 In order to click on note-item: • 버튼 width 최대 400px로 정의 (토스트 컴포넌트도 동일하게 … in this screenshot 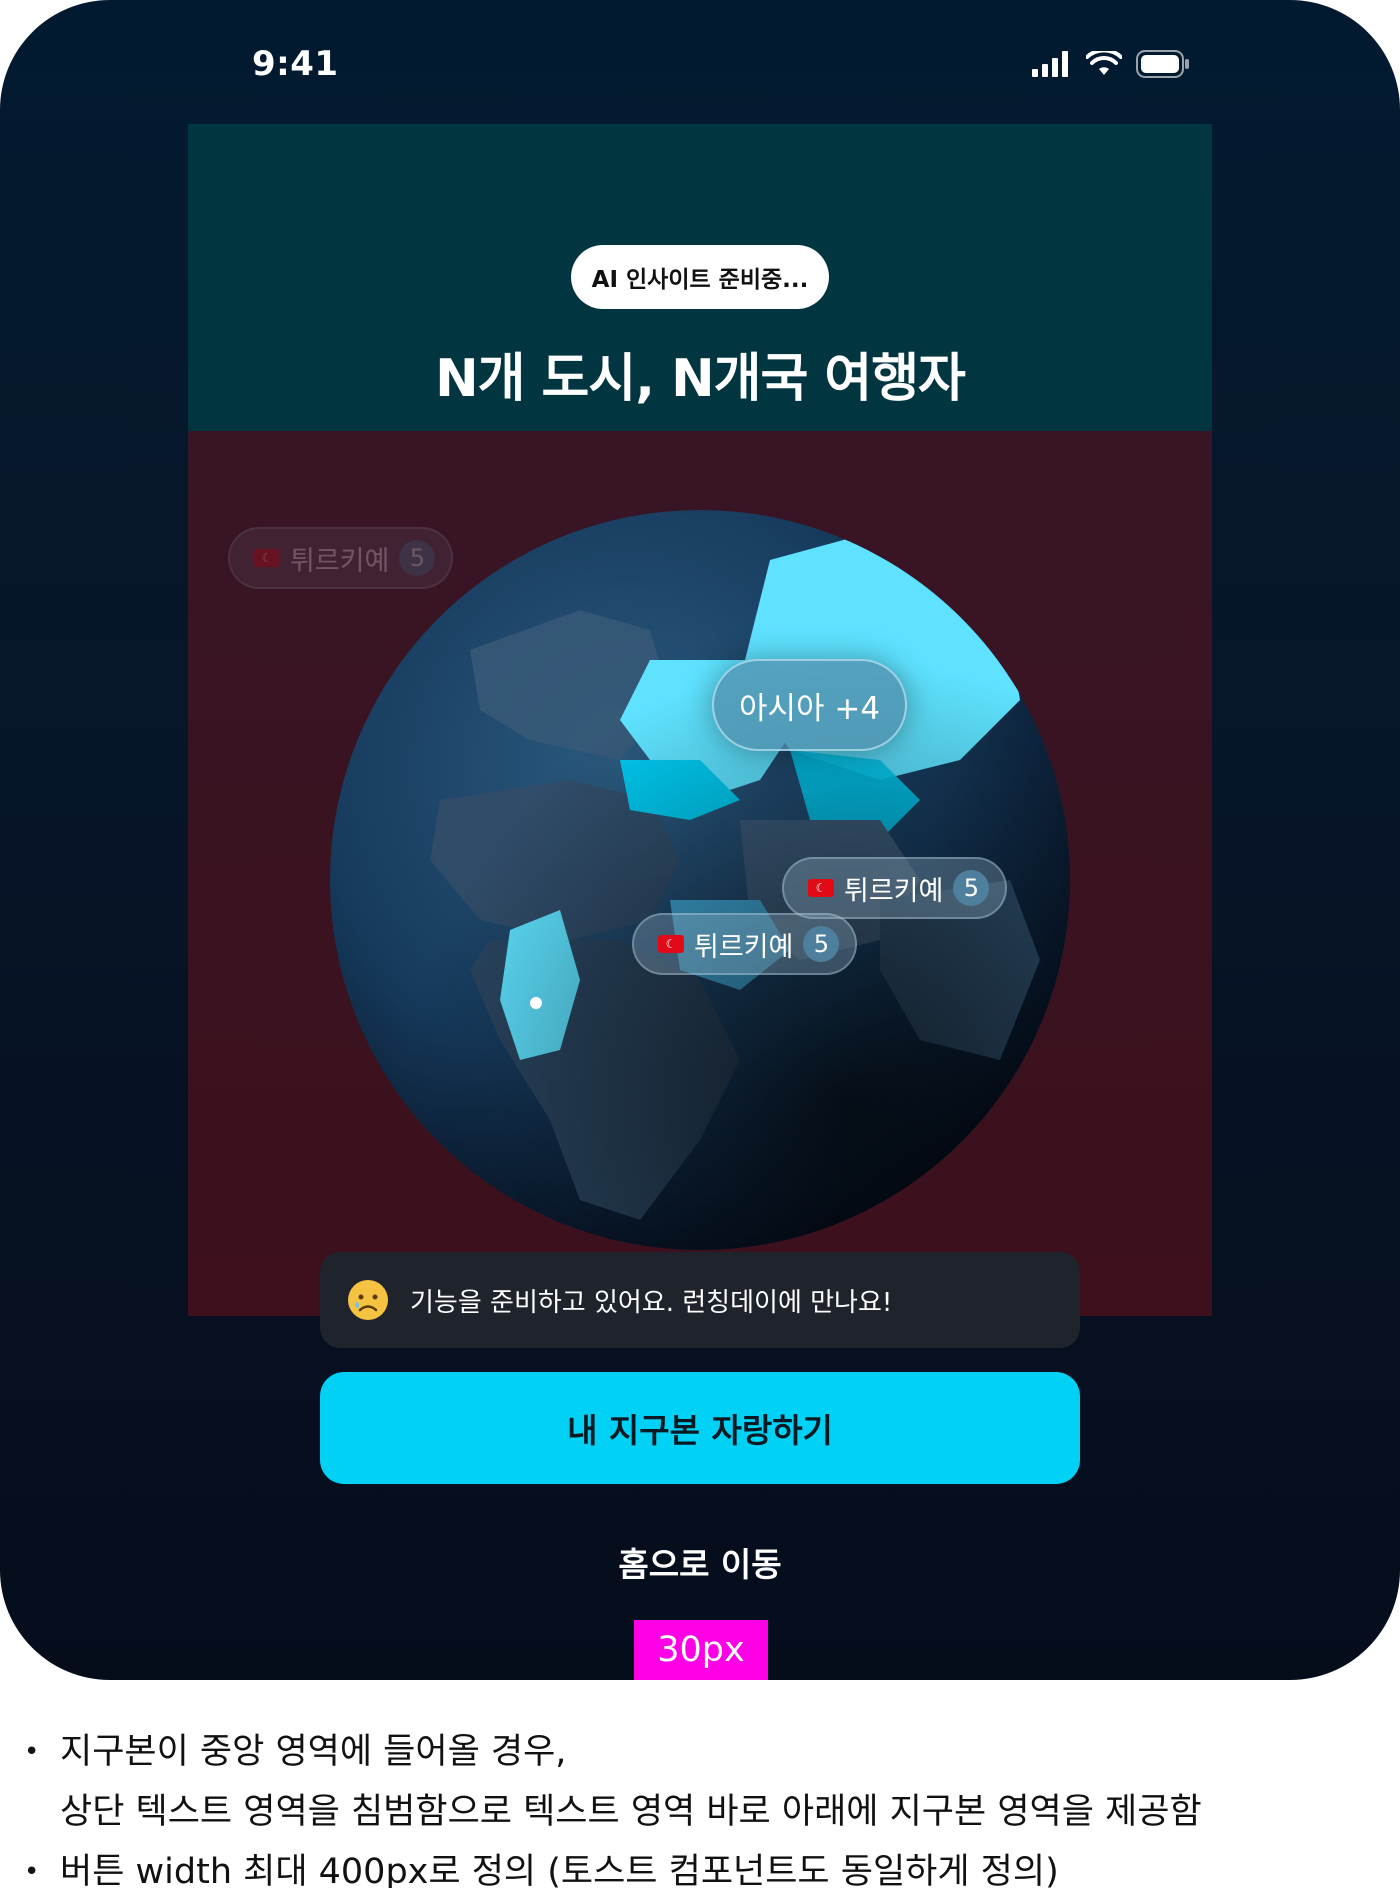, I will do `click(613, 1865)`.